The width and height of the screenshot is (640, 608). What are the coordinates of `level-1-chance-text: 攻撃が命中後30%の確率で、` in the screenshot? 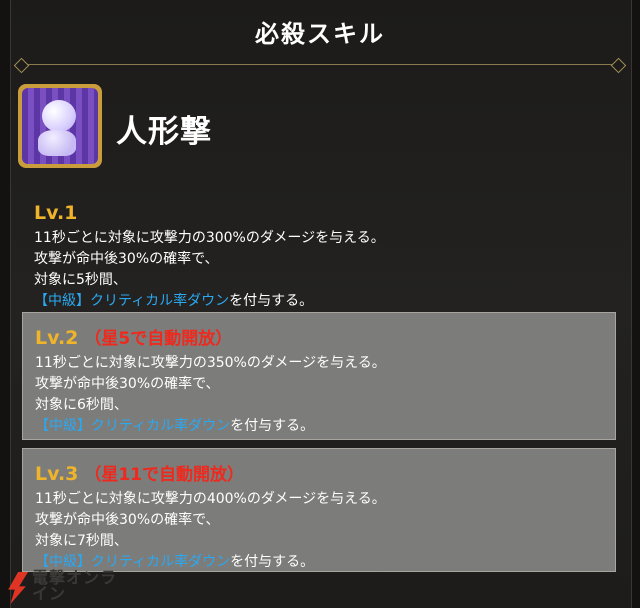 It's located at (126, 259).